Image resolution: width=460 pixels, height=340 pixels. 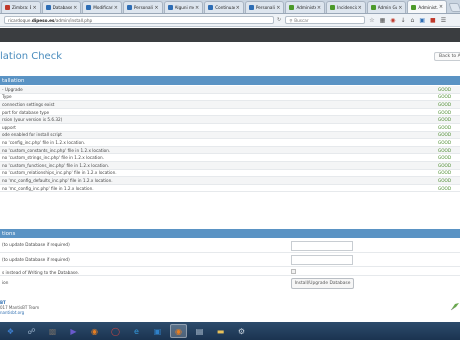 What do you see at coordinates (346, 7) in the screenshot?
I see `browser-tab: Incidencias (d...×` at bounding box center [346, 7].